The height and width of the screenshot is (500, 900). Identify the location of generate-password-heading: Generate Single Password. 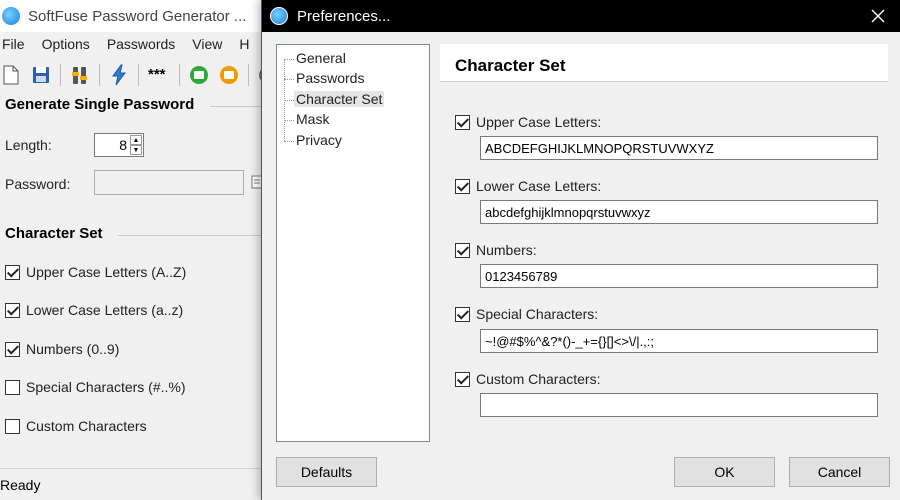
(100, 104).